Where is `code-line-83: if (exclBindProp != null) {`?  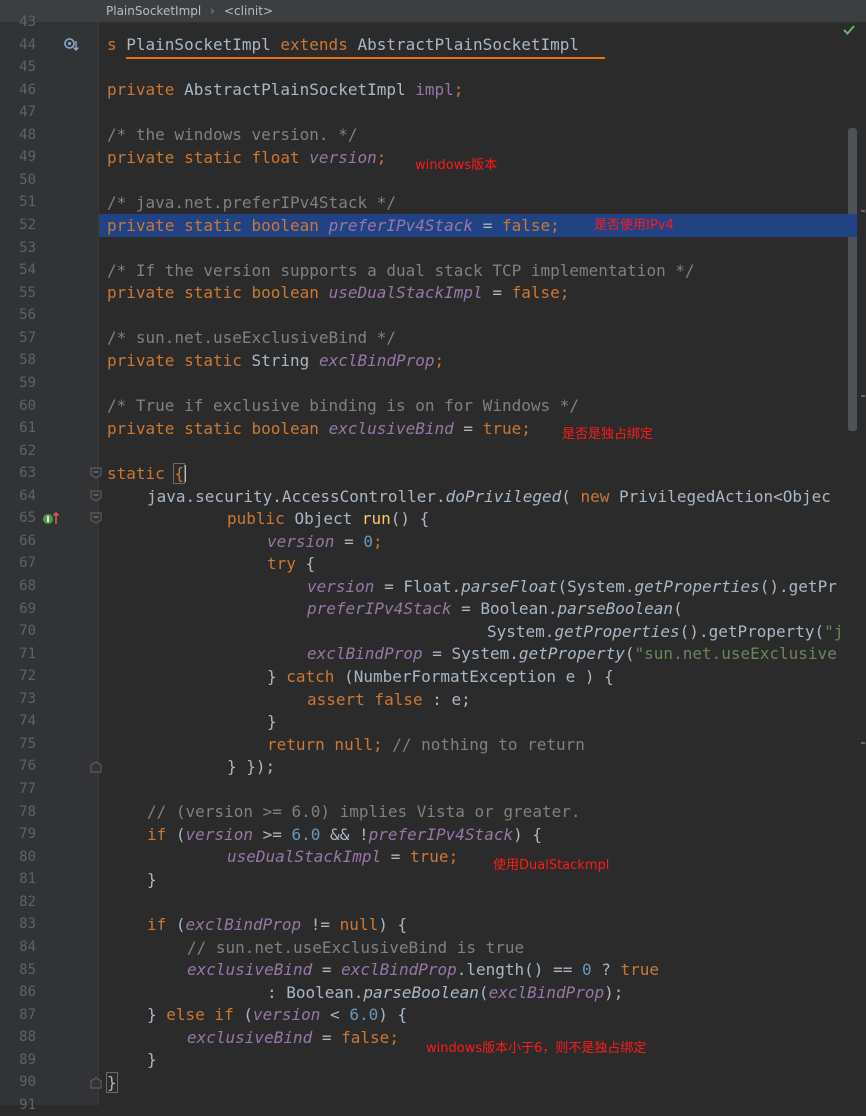 code-line-83: if (exclBindProp != null) { is located at coordinates (277, 925).